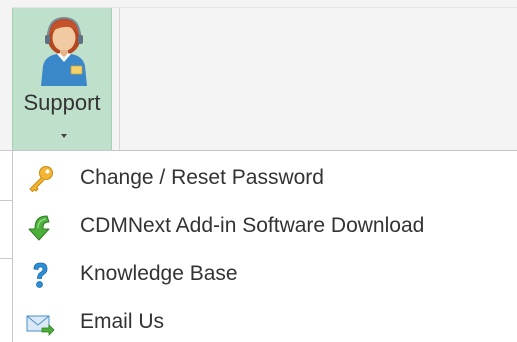  Describe the element at coordinates (64, 51) in the screenshot. I see `support-agent-icon` at that location.